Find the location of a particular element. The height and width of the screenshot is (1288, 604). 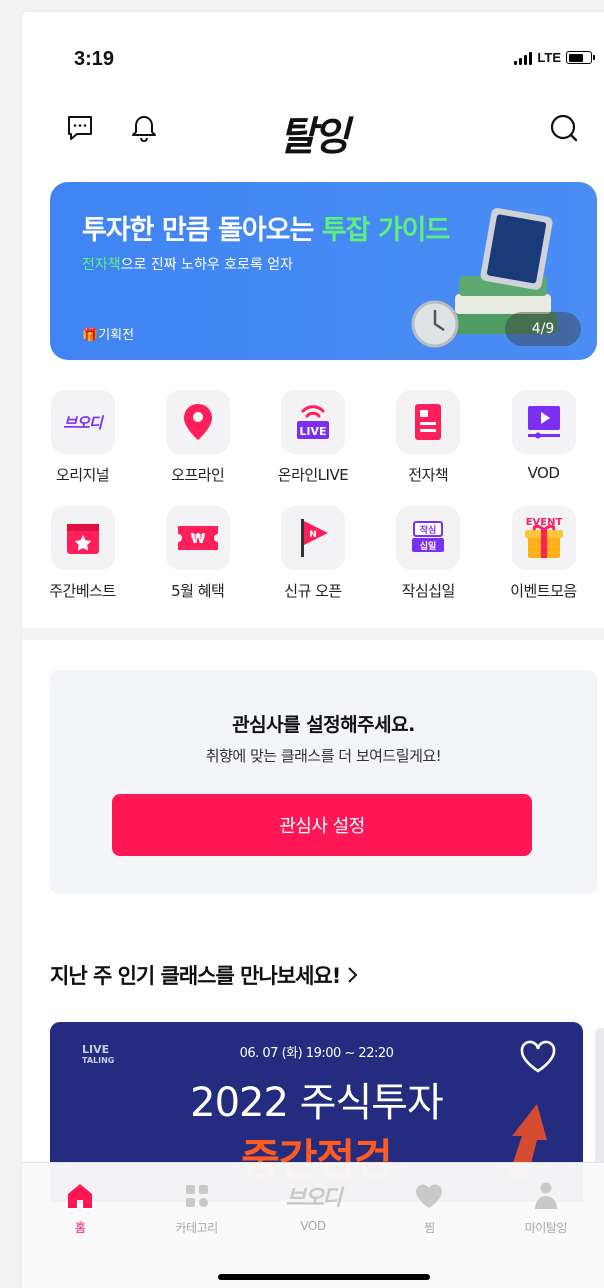

bottom-tab-bar: 홈 카테고리 브오디 VOD 찜 마이탈잉 is located at coordinates (313, 1225).